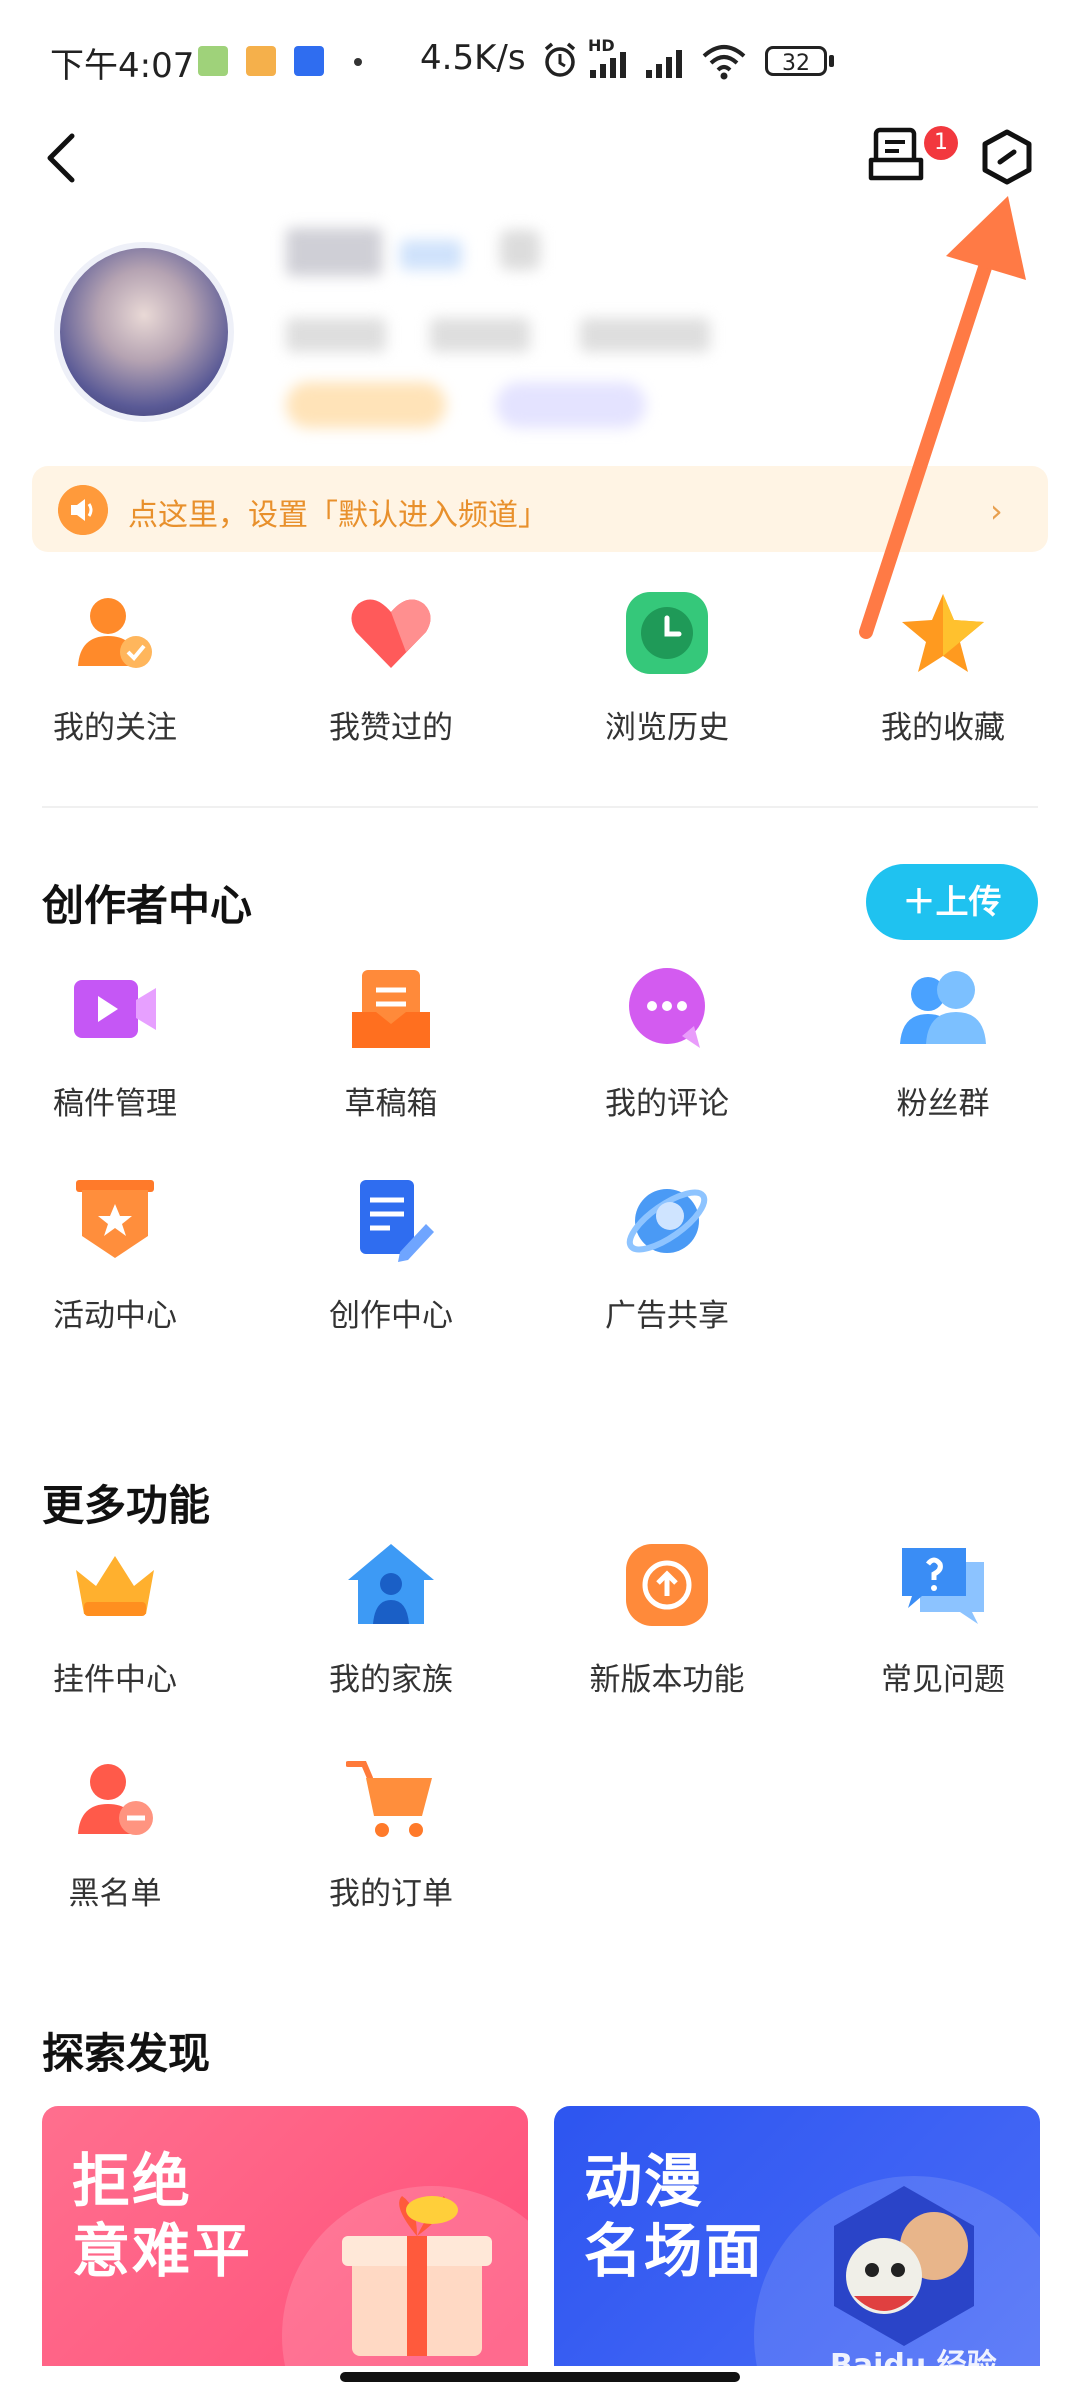  I want to click on explore-card: 动漫 名场面, so click(797, 2236).